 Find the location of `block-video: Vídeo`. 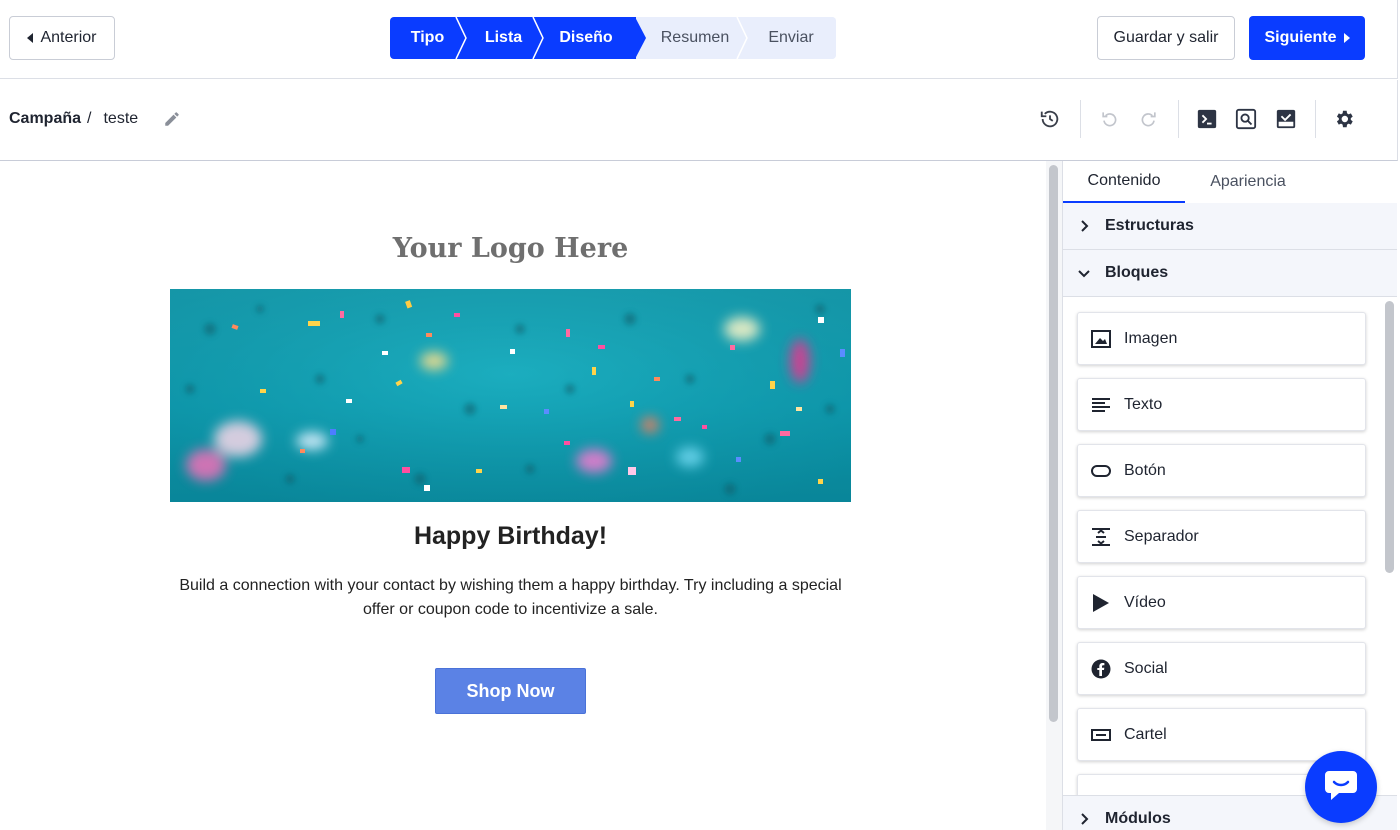

block-video: Vídeo is located at coordinates (1221, 602).